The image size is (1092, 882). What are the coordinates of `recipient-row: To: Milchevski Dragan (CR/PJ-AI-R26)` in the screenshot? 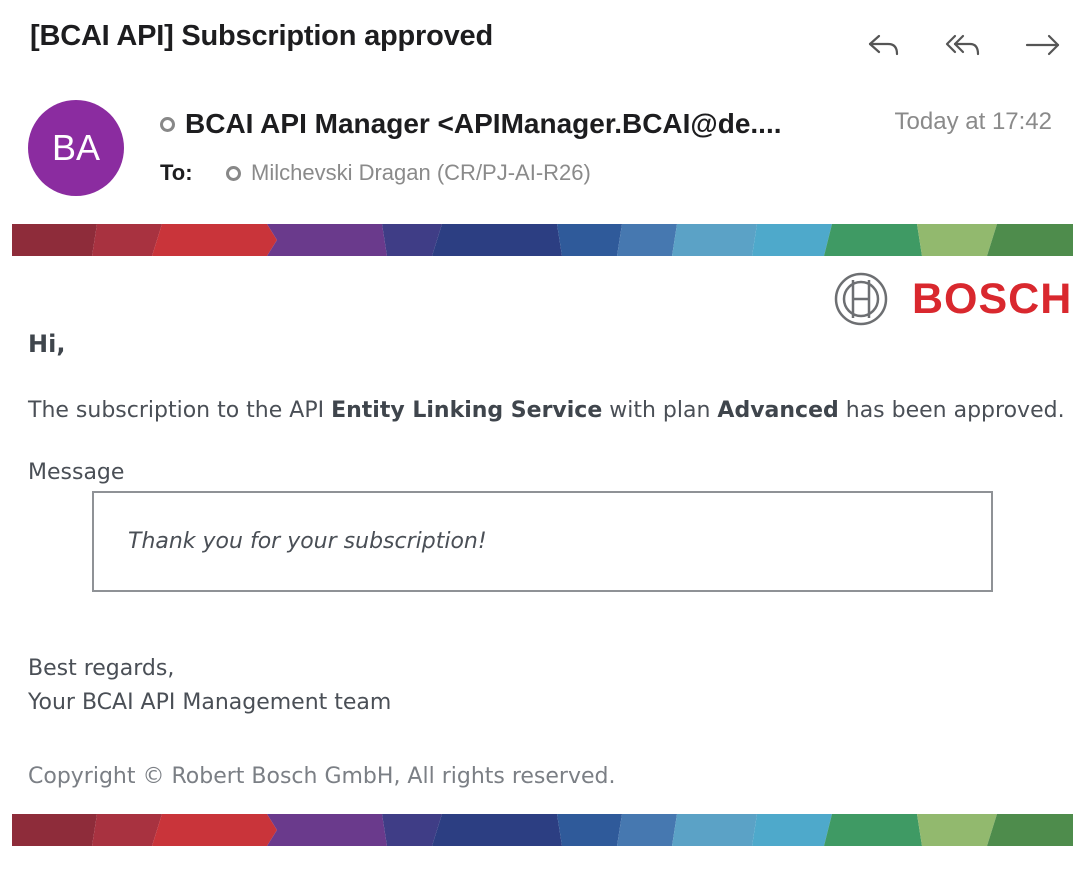 It's located at (375, 173).